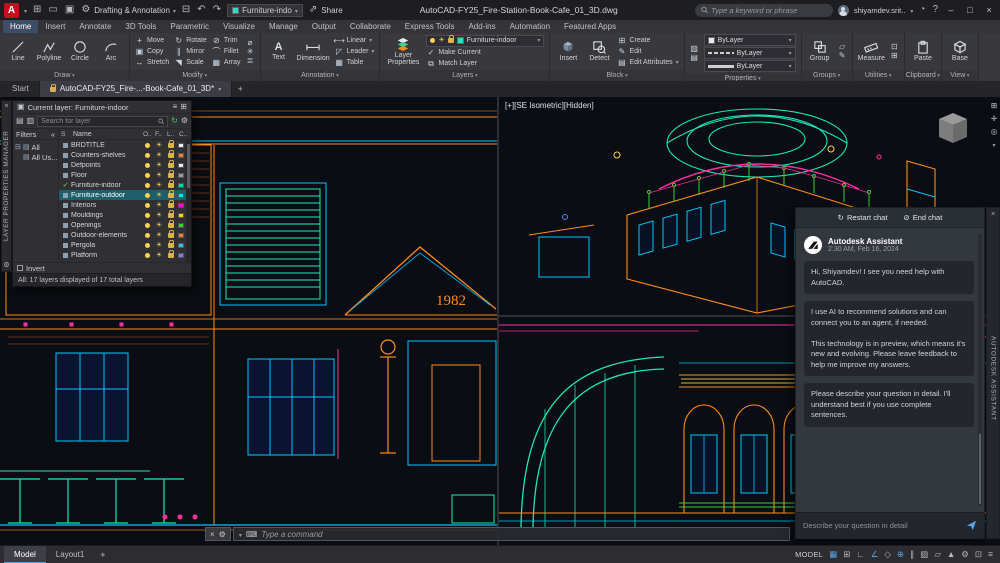 The image size is (1000, 563). What do you see at coordinates (25, 10) in the screenshot?
I see `app-menu-caret-icon` at bounding box center [25, 10].